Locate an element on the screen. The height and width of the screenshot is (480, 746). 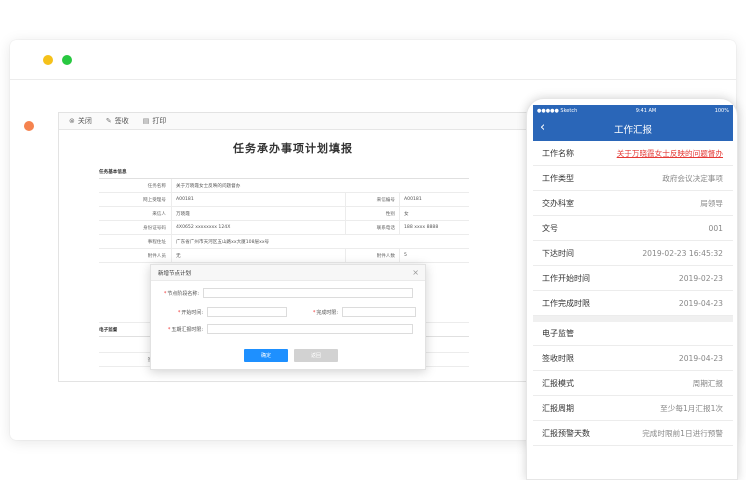
field-value: 女 is located at coordinates (434, 213).